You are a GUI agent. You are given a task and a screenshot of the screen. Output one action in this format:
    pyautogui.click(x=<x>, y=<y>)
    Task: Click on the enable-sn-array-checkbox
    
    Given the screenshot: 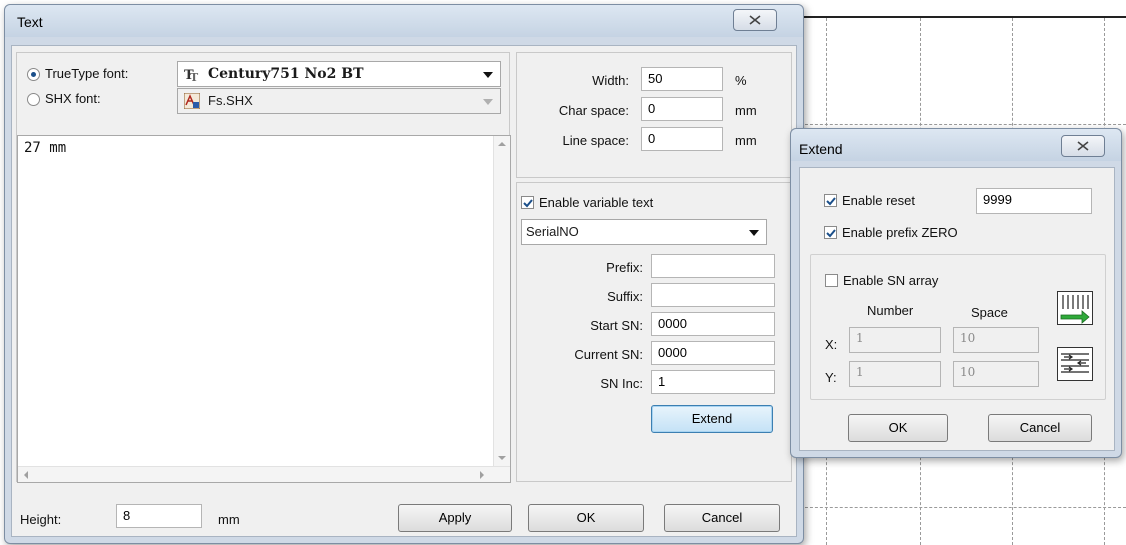 What is the action you would take?
    pyautogui.click(x=831, y=280)
    